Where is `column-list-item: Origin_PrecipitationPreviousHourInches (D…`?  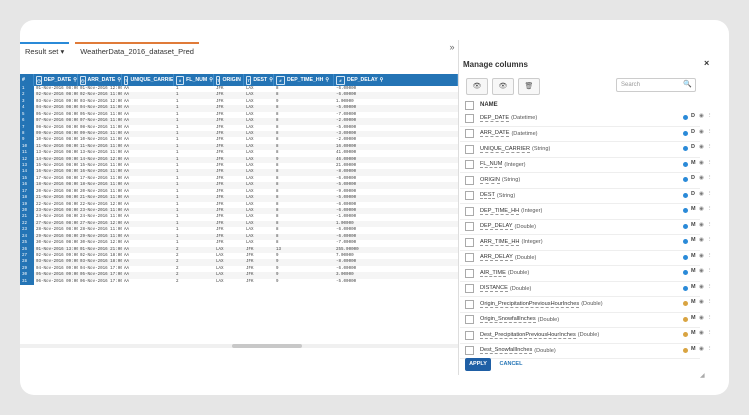
column-list-item: Origin_PrecipitationPreviousHourInches (D… is located at coordinates (586, 305).